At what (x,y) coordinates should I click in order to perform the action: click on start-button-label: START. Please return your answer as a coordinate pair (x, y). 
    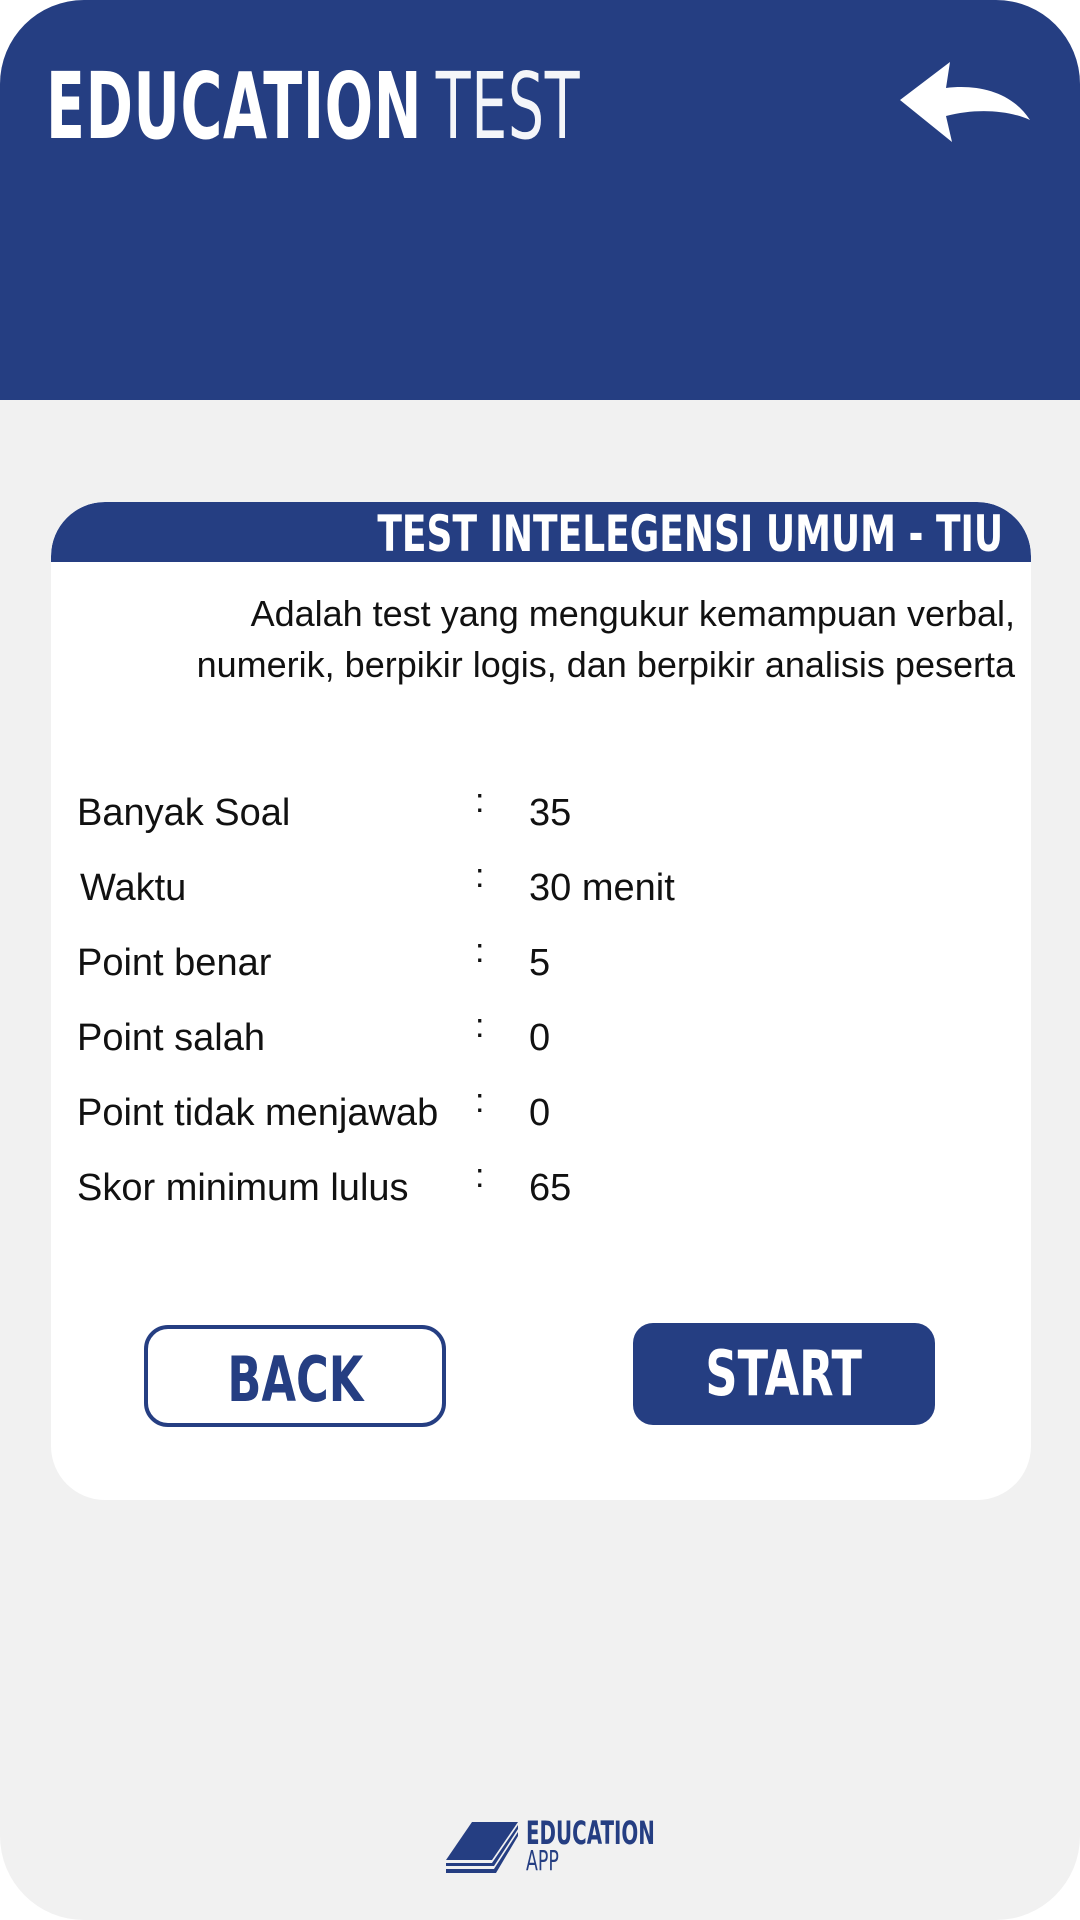
    Looking at the image, I should click on (784, 1373).